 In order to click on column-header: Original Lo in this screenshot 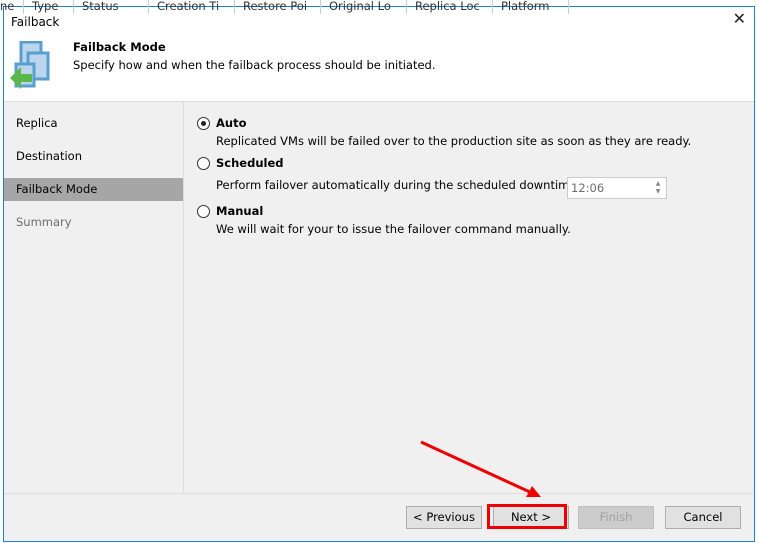, I will do `click(364, 7)`.